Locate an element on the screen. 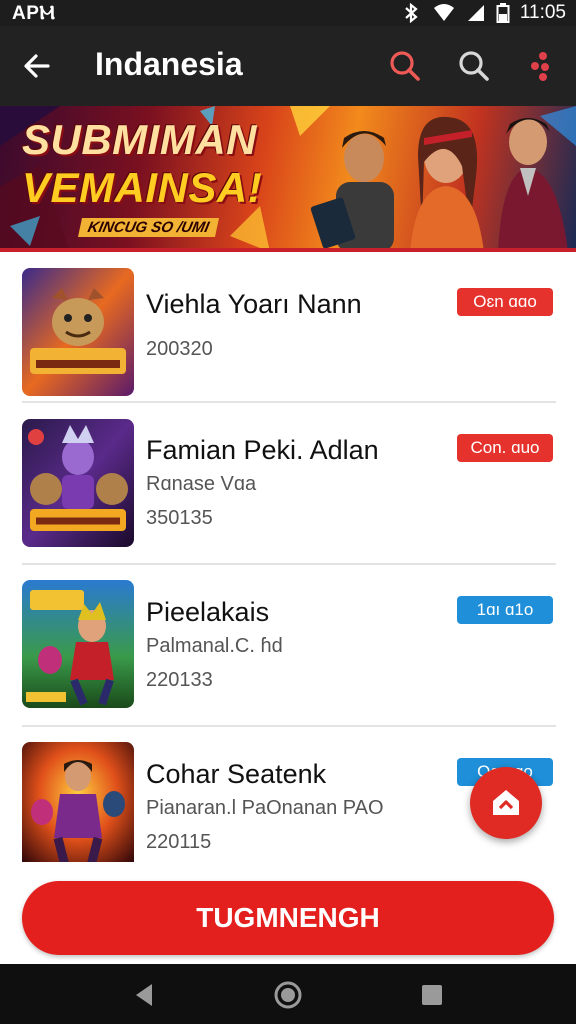 Image resolution: width=576 pixels, height=1024 pixels. system-nav-bar is located at coordinates (288, 994).